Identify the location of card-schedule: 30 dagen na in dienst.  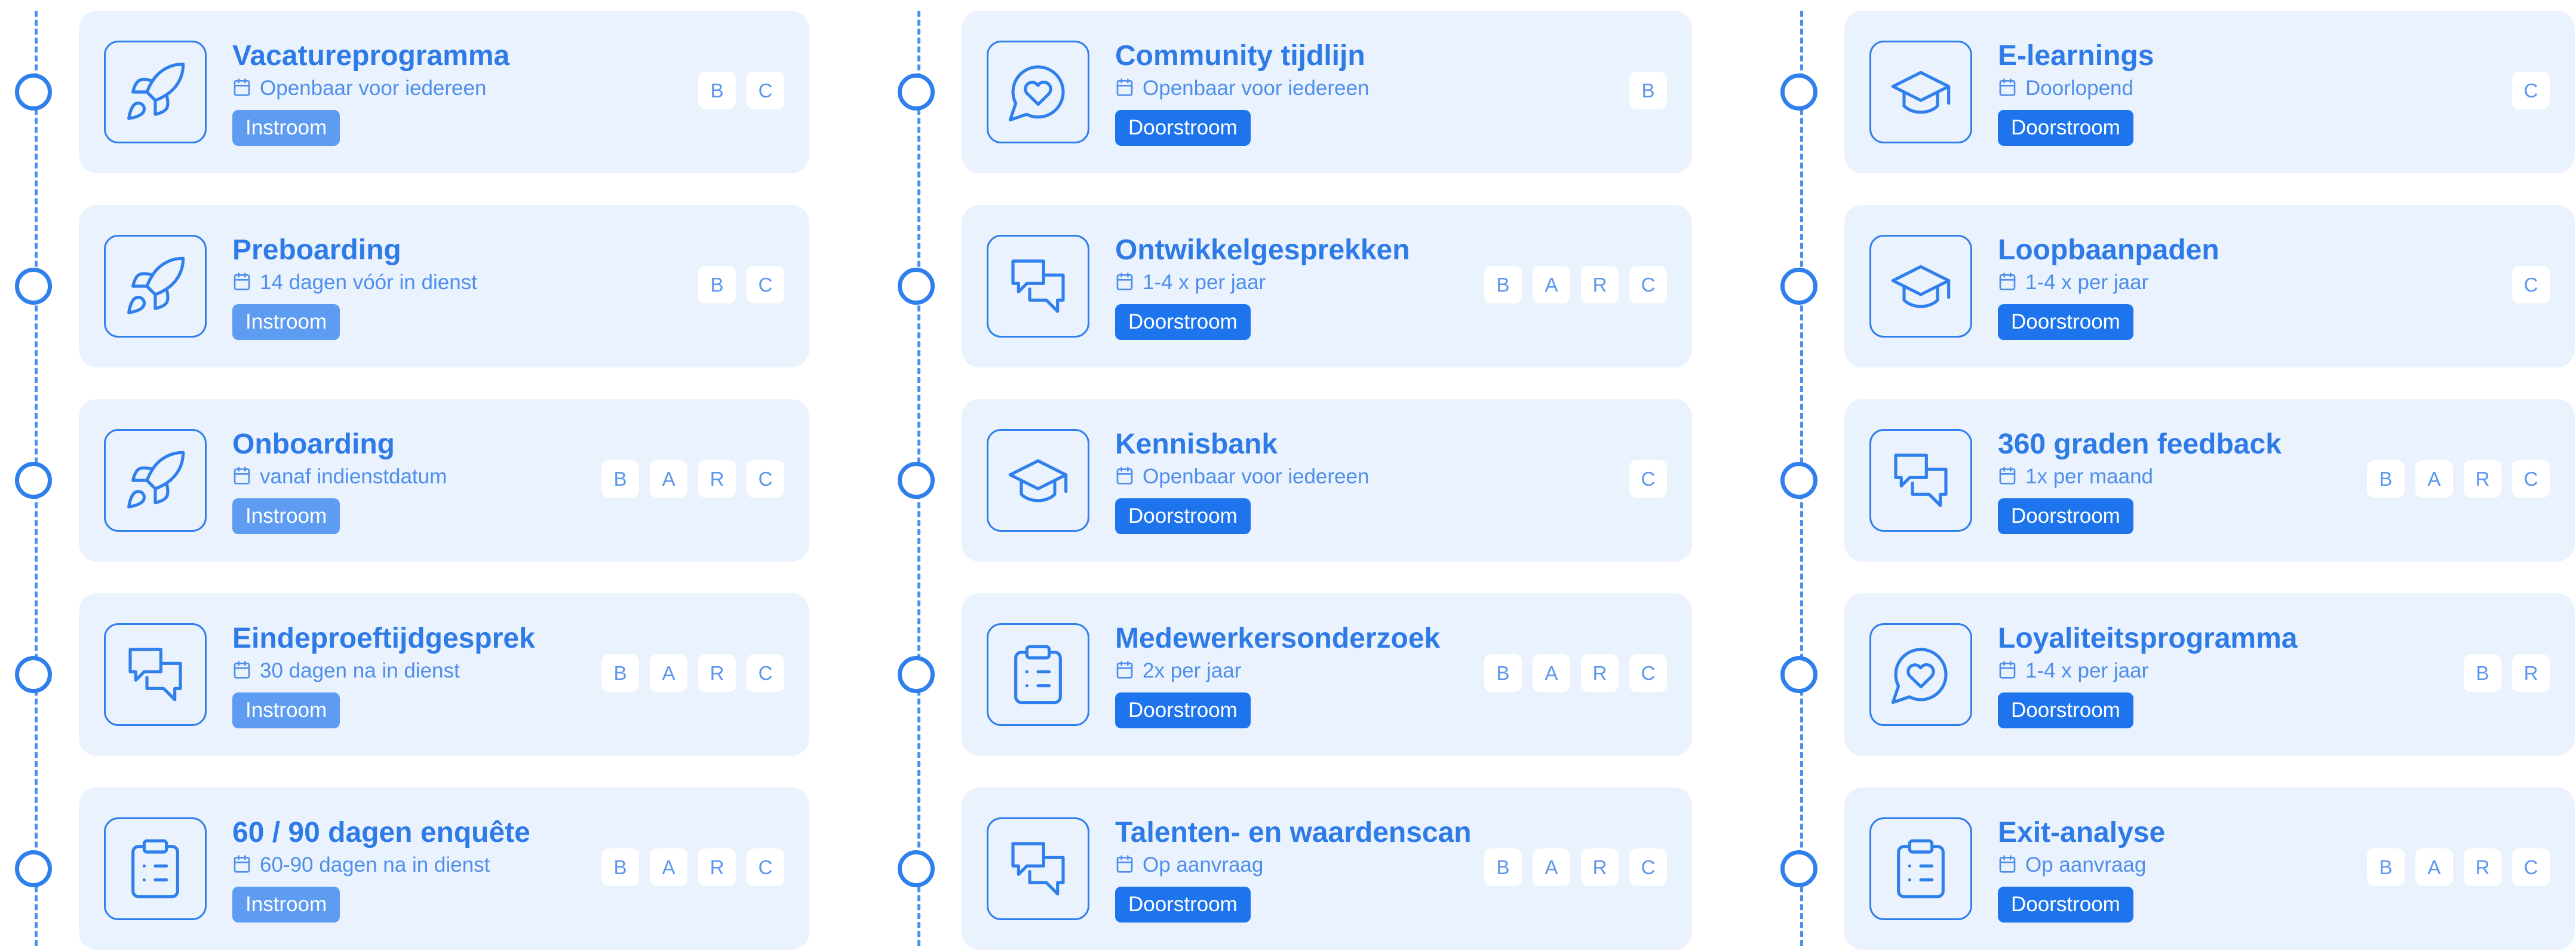
(346, 671).